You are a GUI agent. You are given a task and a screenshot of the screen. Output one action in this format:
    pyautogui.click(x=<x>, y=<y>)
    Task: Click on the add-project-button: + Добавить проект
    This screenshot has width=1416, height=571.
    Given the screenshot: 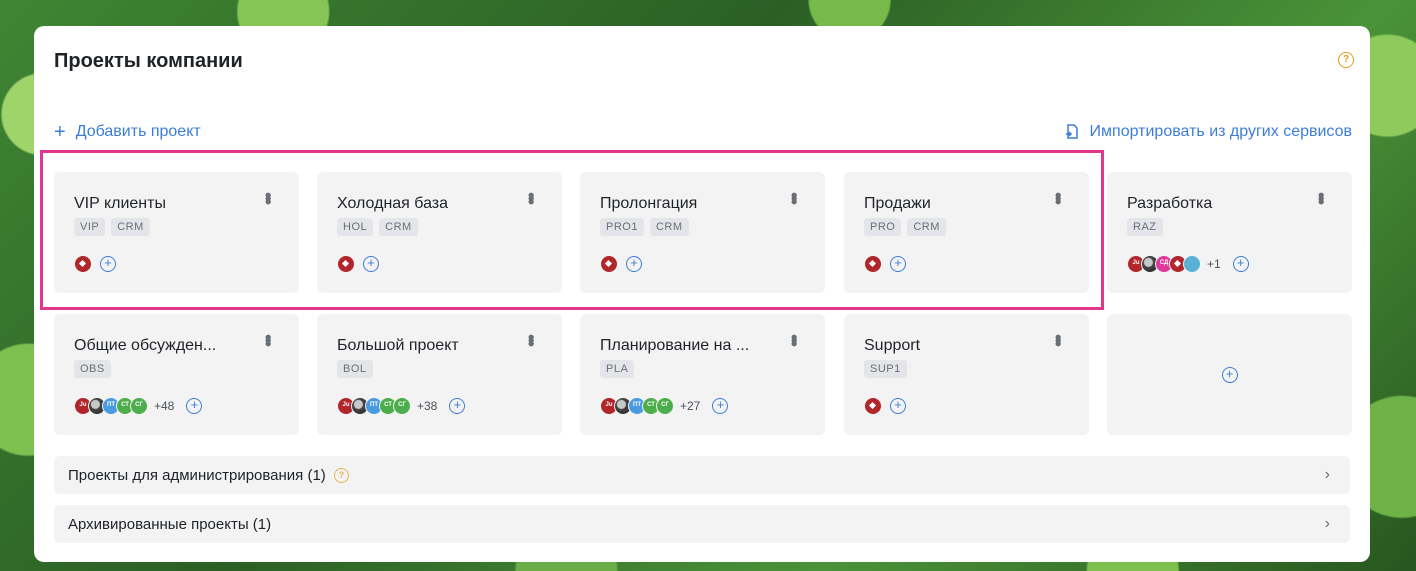 What is the action you would take?
    pyautogui.click(x=127, y=132)
    